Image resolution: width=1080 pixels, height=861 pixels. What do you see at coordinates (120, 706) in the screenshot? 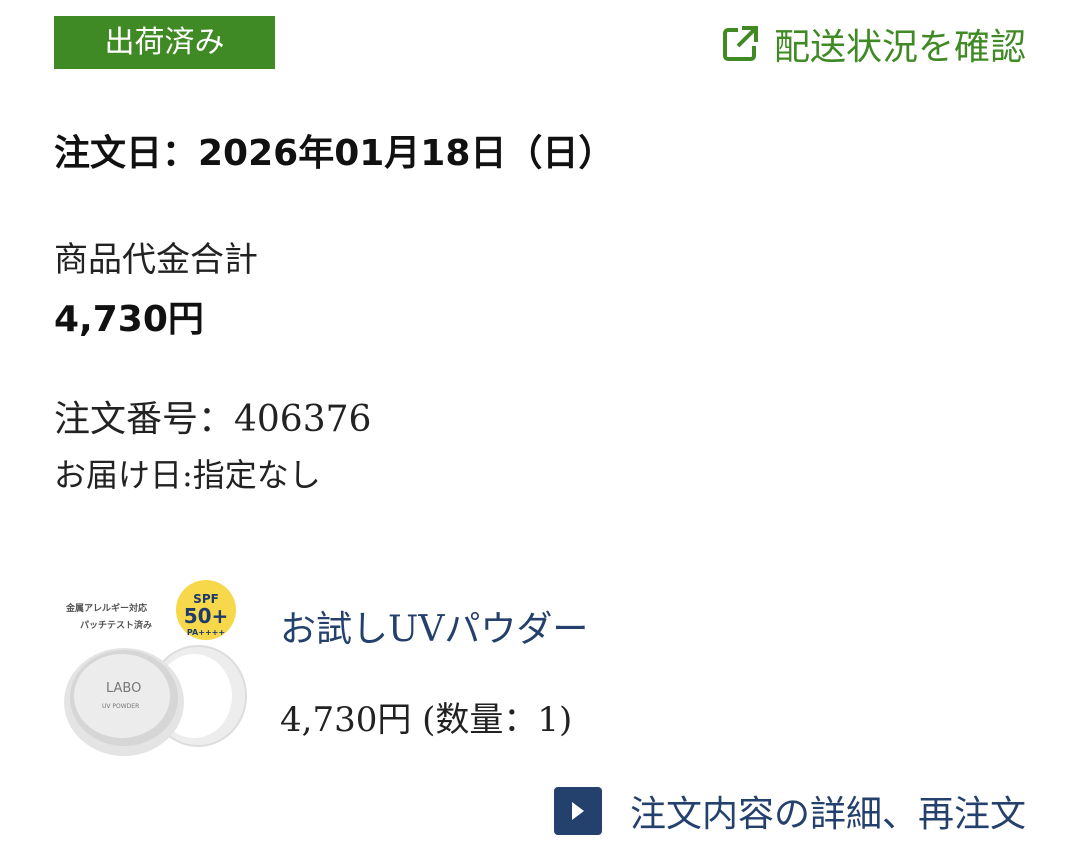
I see `product-mark: UV POWDER` at bounding box center [120, 706].